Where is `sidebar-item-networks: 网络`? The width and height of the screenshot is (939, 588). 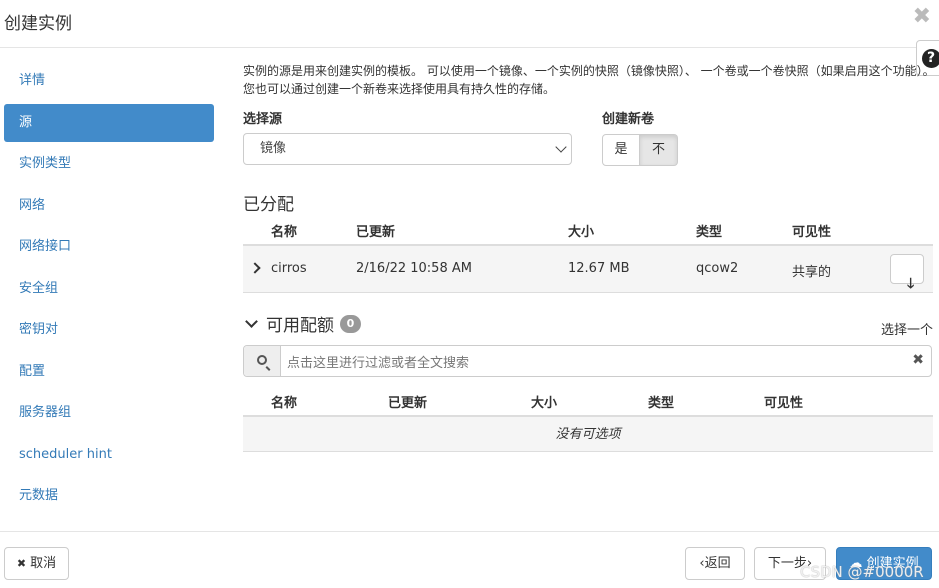
sidebar-item-networks: 网络 is located at coordinates (109, 206).